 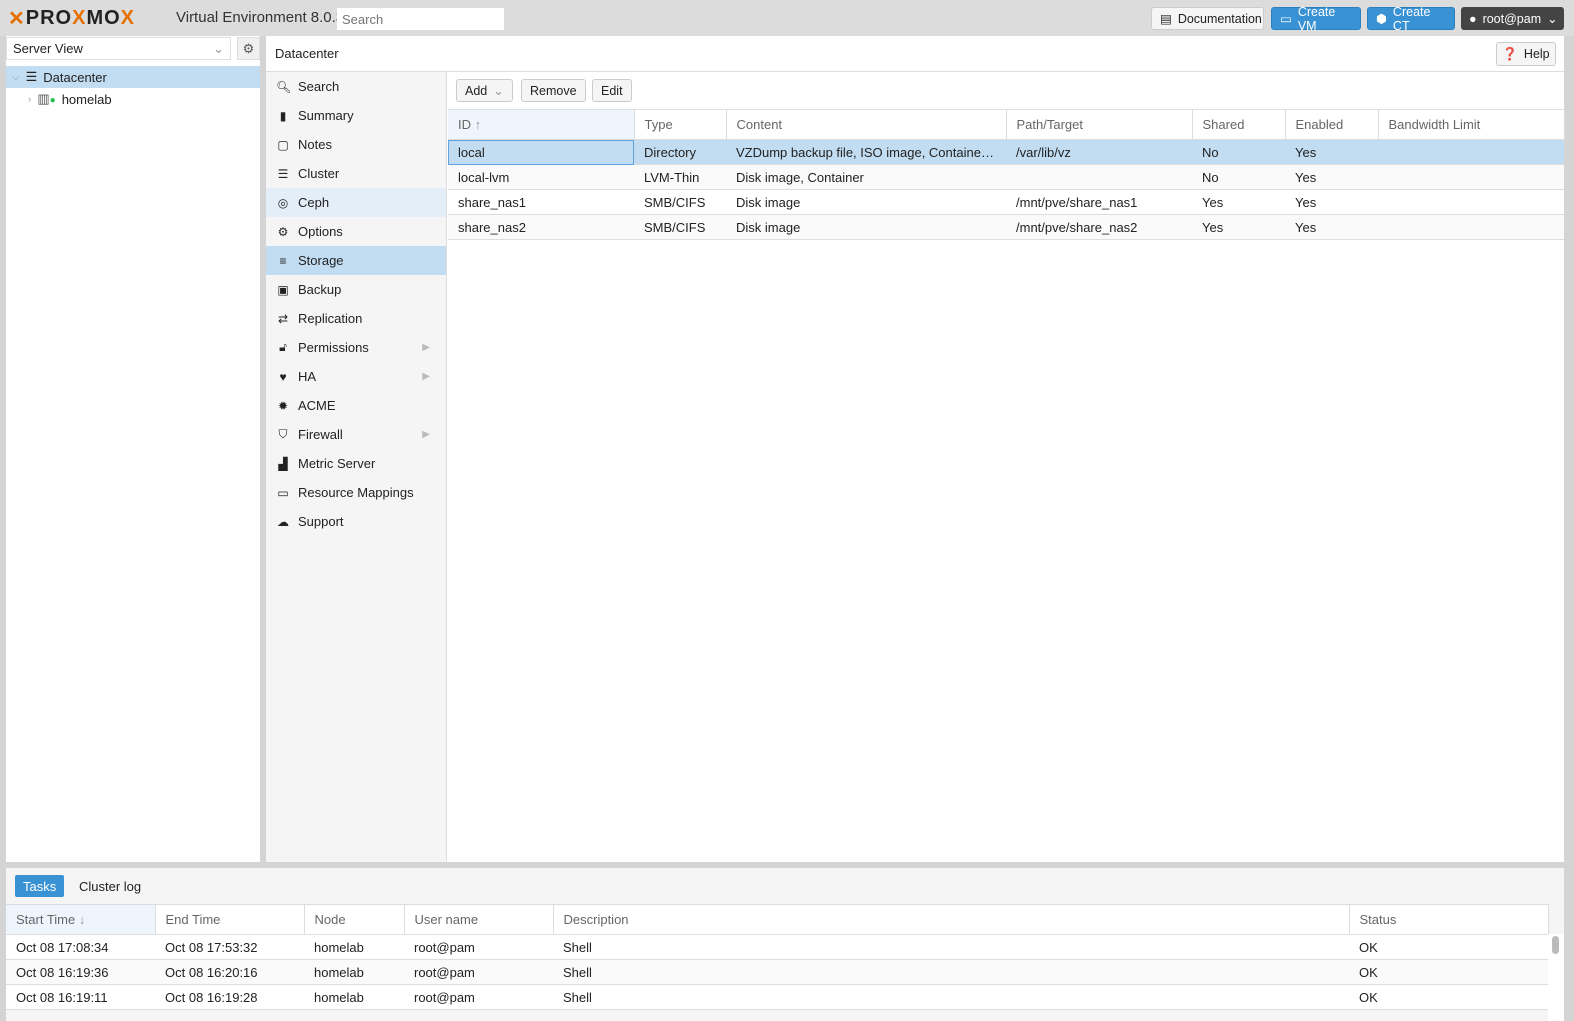 I want to click on tree-item-datacenter: ⌵ ☰ Datacenter, so click(x=133, y=77).